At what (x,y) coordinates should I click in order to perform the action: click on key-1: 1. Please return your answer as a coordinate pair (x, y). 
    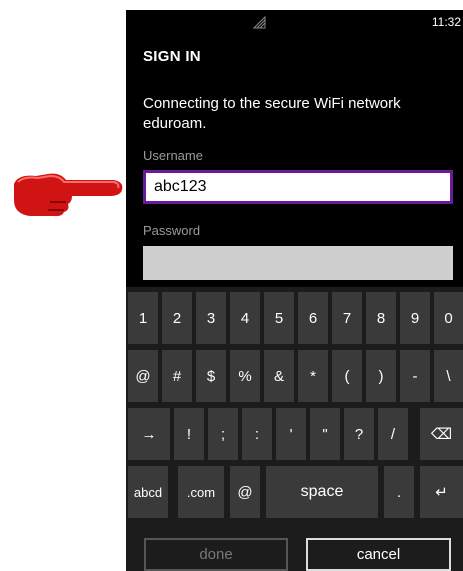
    Looking at the image, I should click on (143, 318).